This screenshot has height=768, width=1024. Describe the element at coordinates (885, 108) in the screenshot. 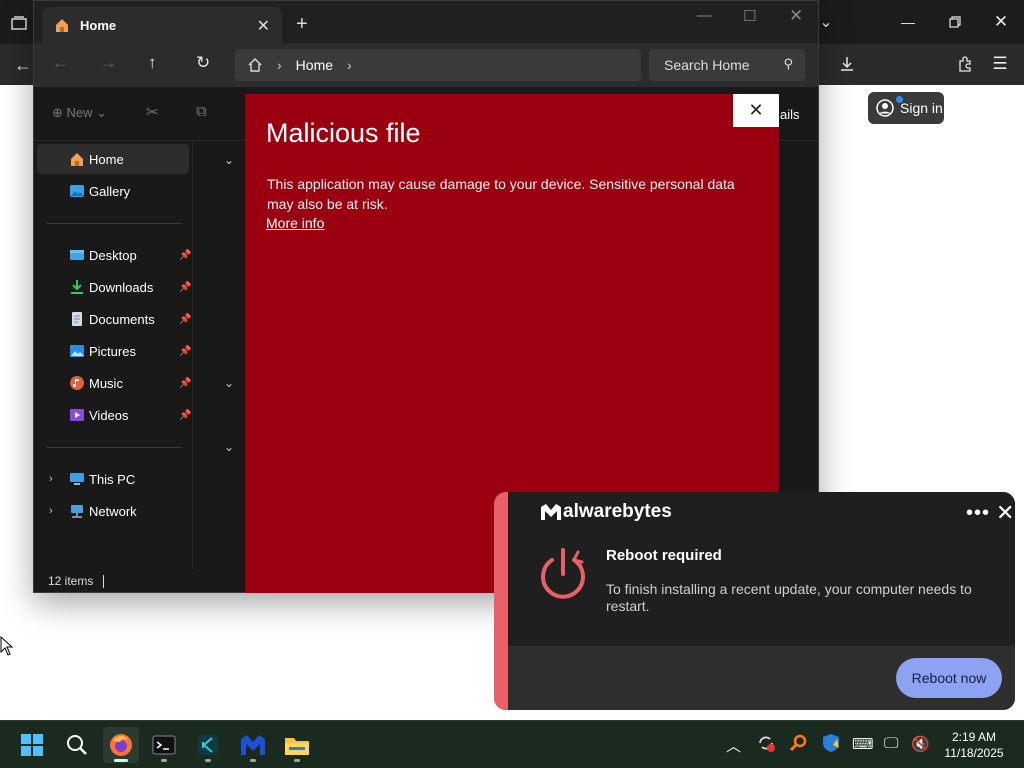

I see `account-icon` at that location.